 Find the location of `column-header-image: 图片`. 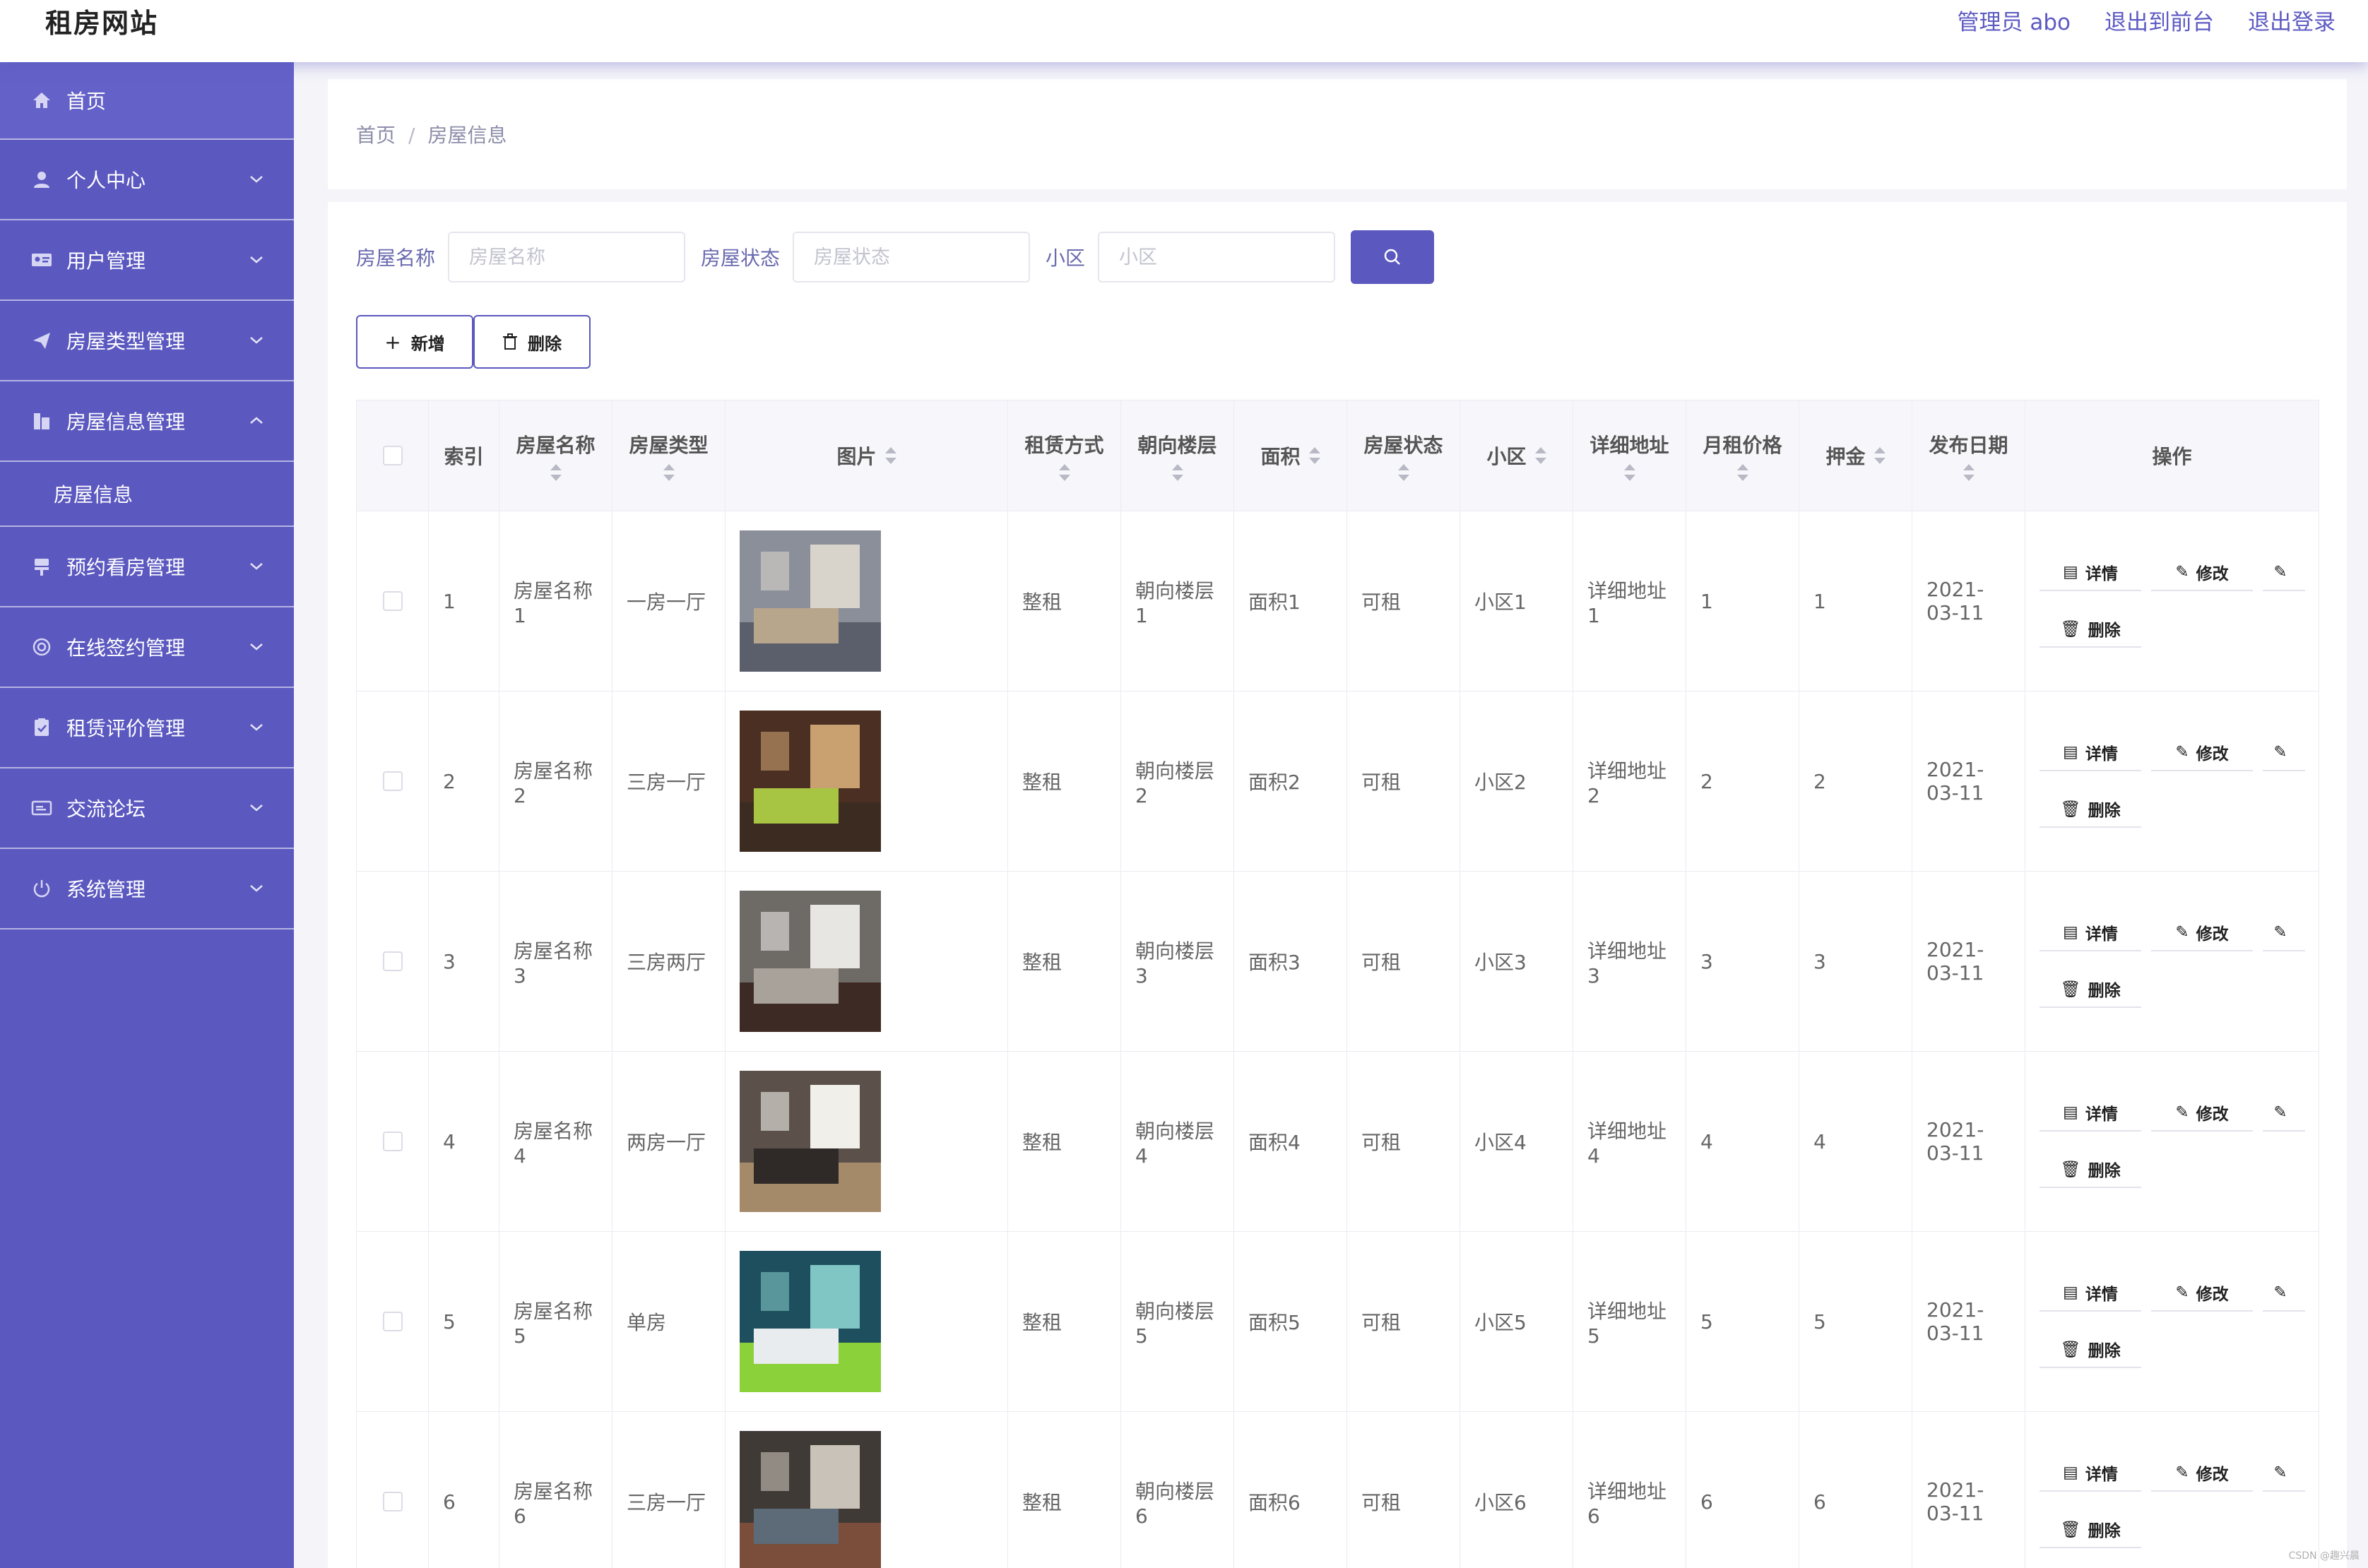

column-header-image: 图片 is located at coordinates (866, 455).